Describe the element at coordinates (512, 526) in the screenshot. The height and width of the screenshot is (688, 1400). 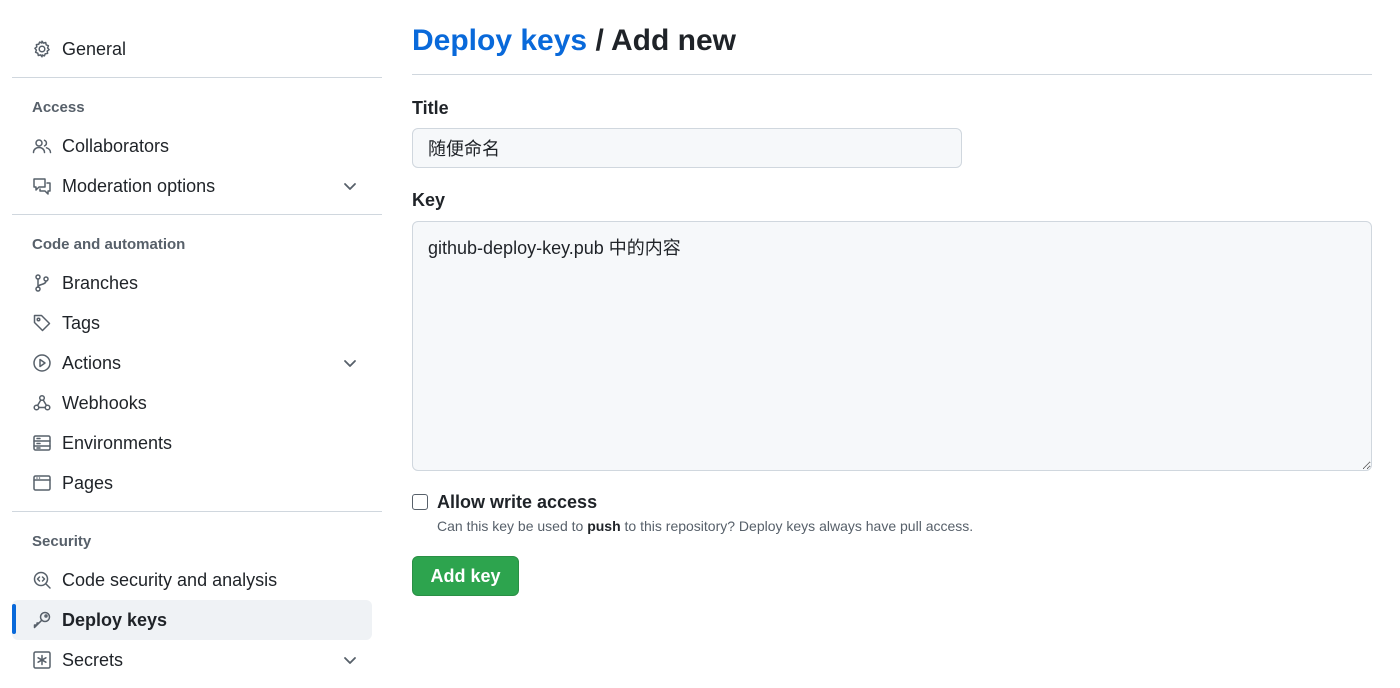
I see `note-text: Can this key be used to` at that location.